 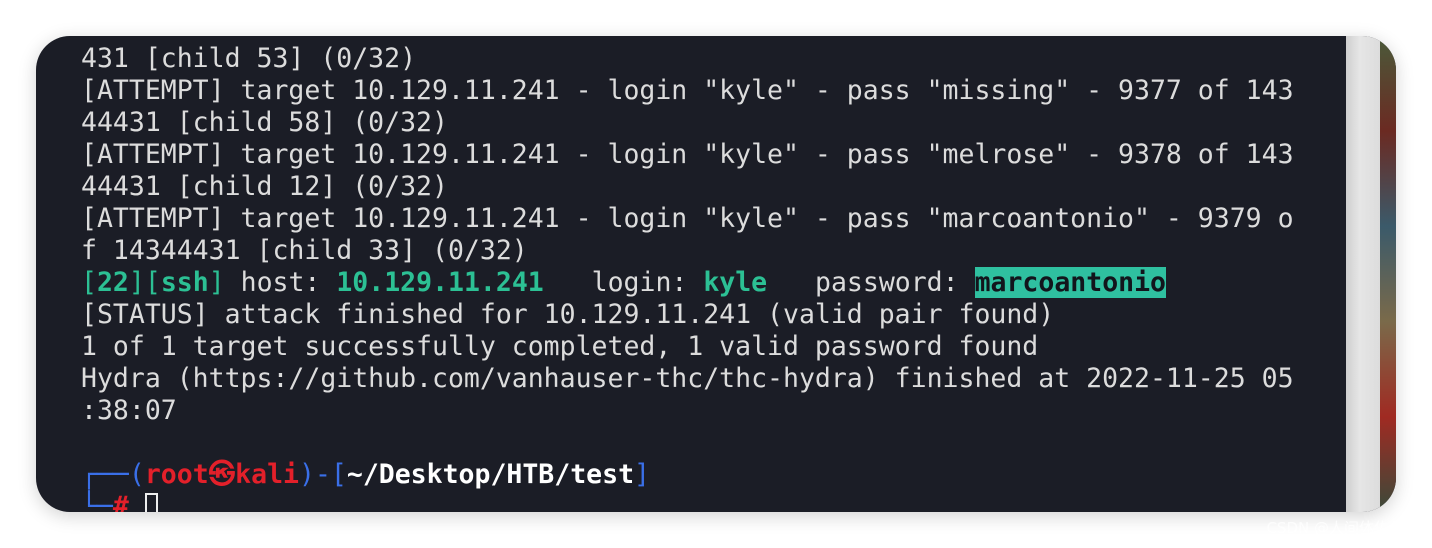 I want to click on login: kyle, so click(x=735, y=282).